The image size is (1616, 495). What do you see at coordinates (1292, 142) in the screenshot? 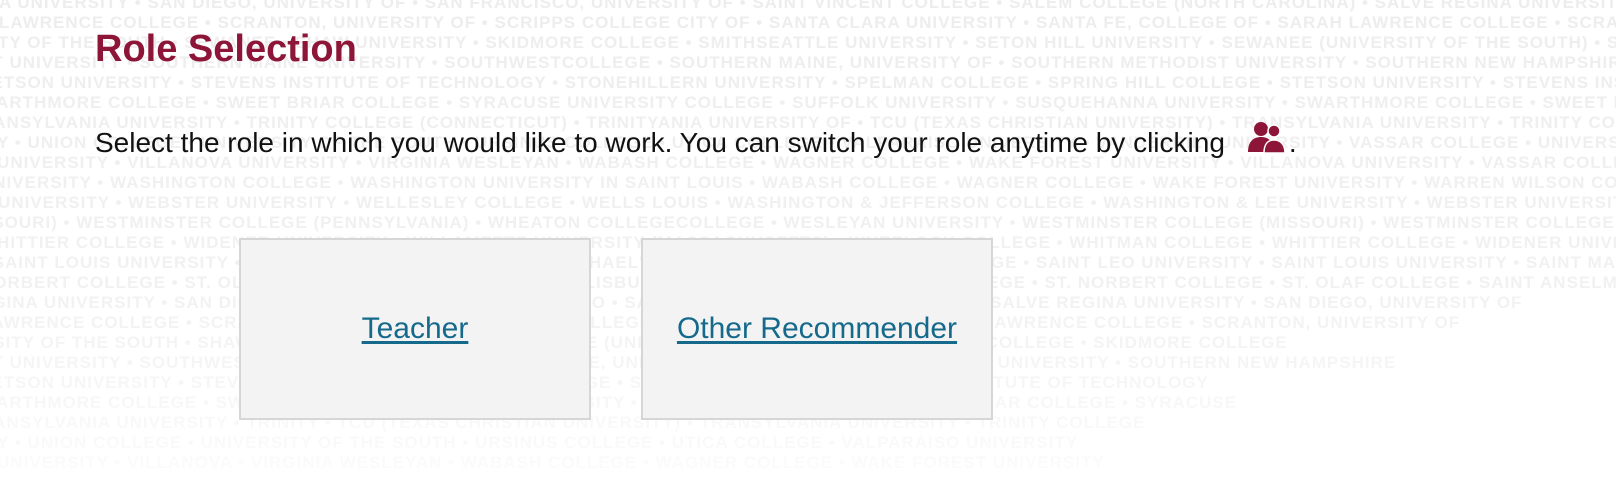
I see `instructions-period: .` at bounding box center [1292, 142].